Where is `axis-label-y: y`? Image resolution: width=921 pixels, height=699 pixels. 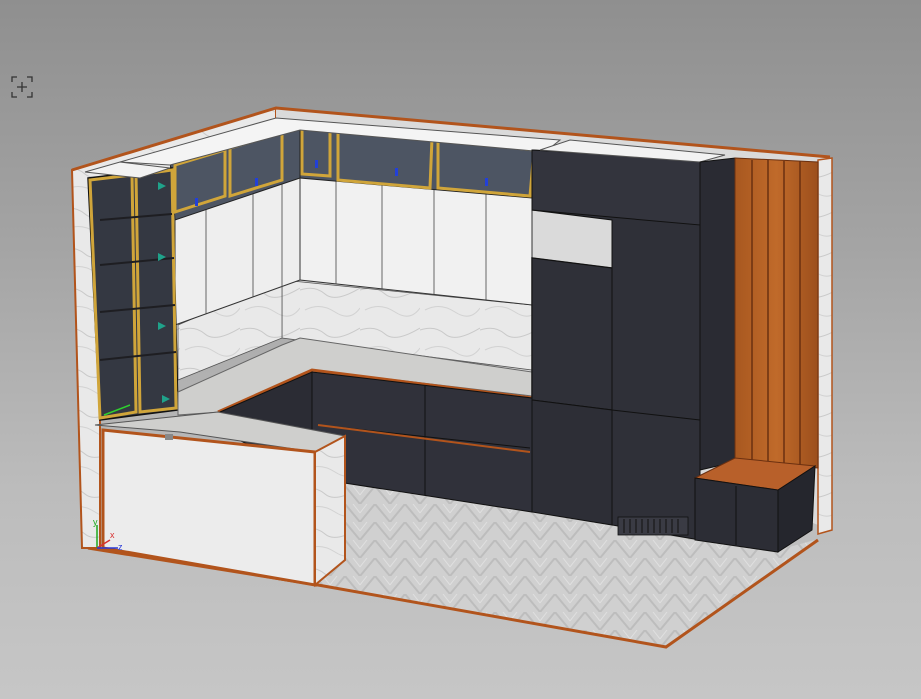
axis-label-y: y is located at coordinates (95, 522).